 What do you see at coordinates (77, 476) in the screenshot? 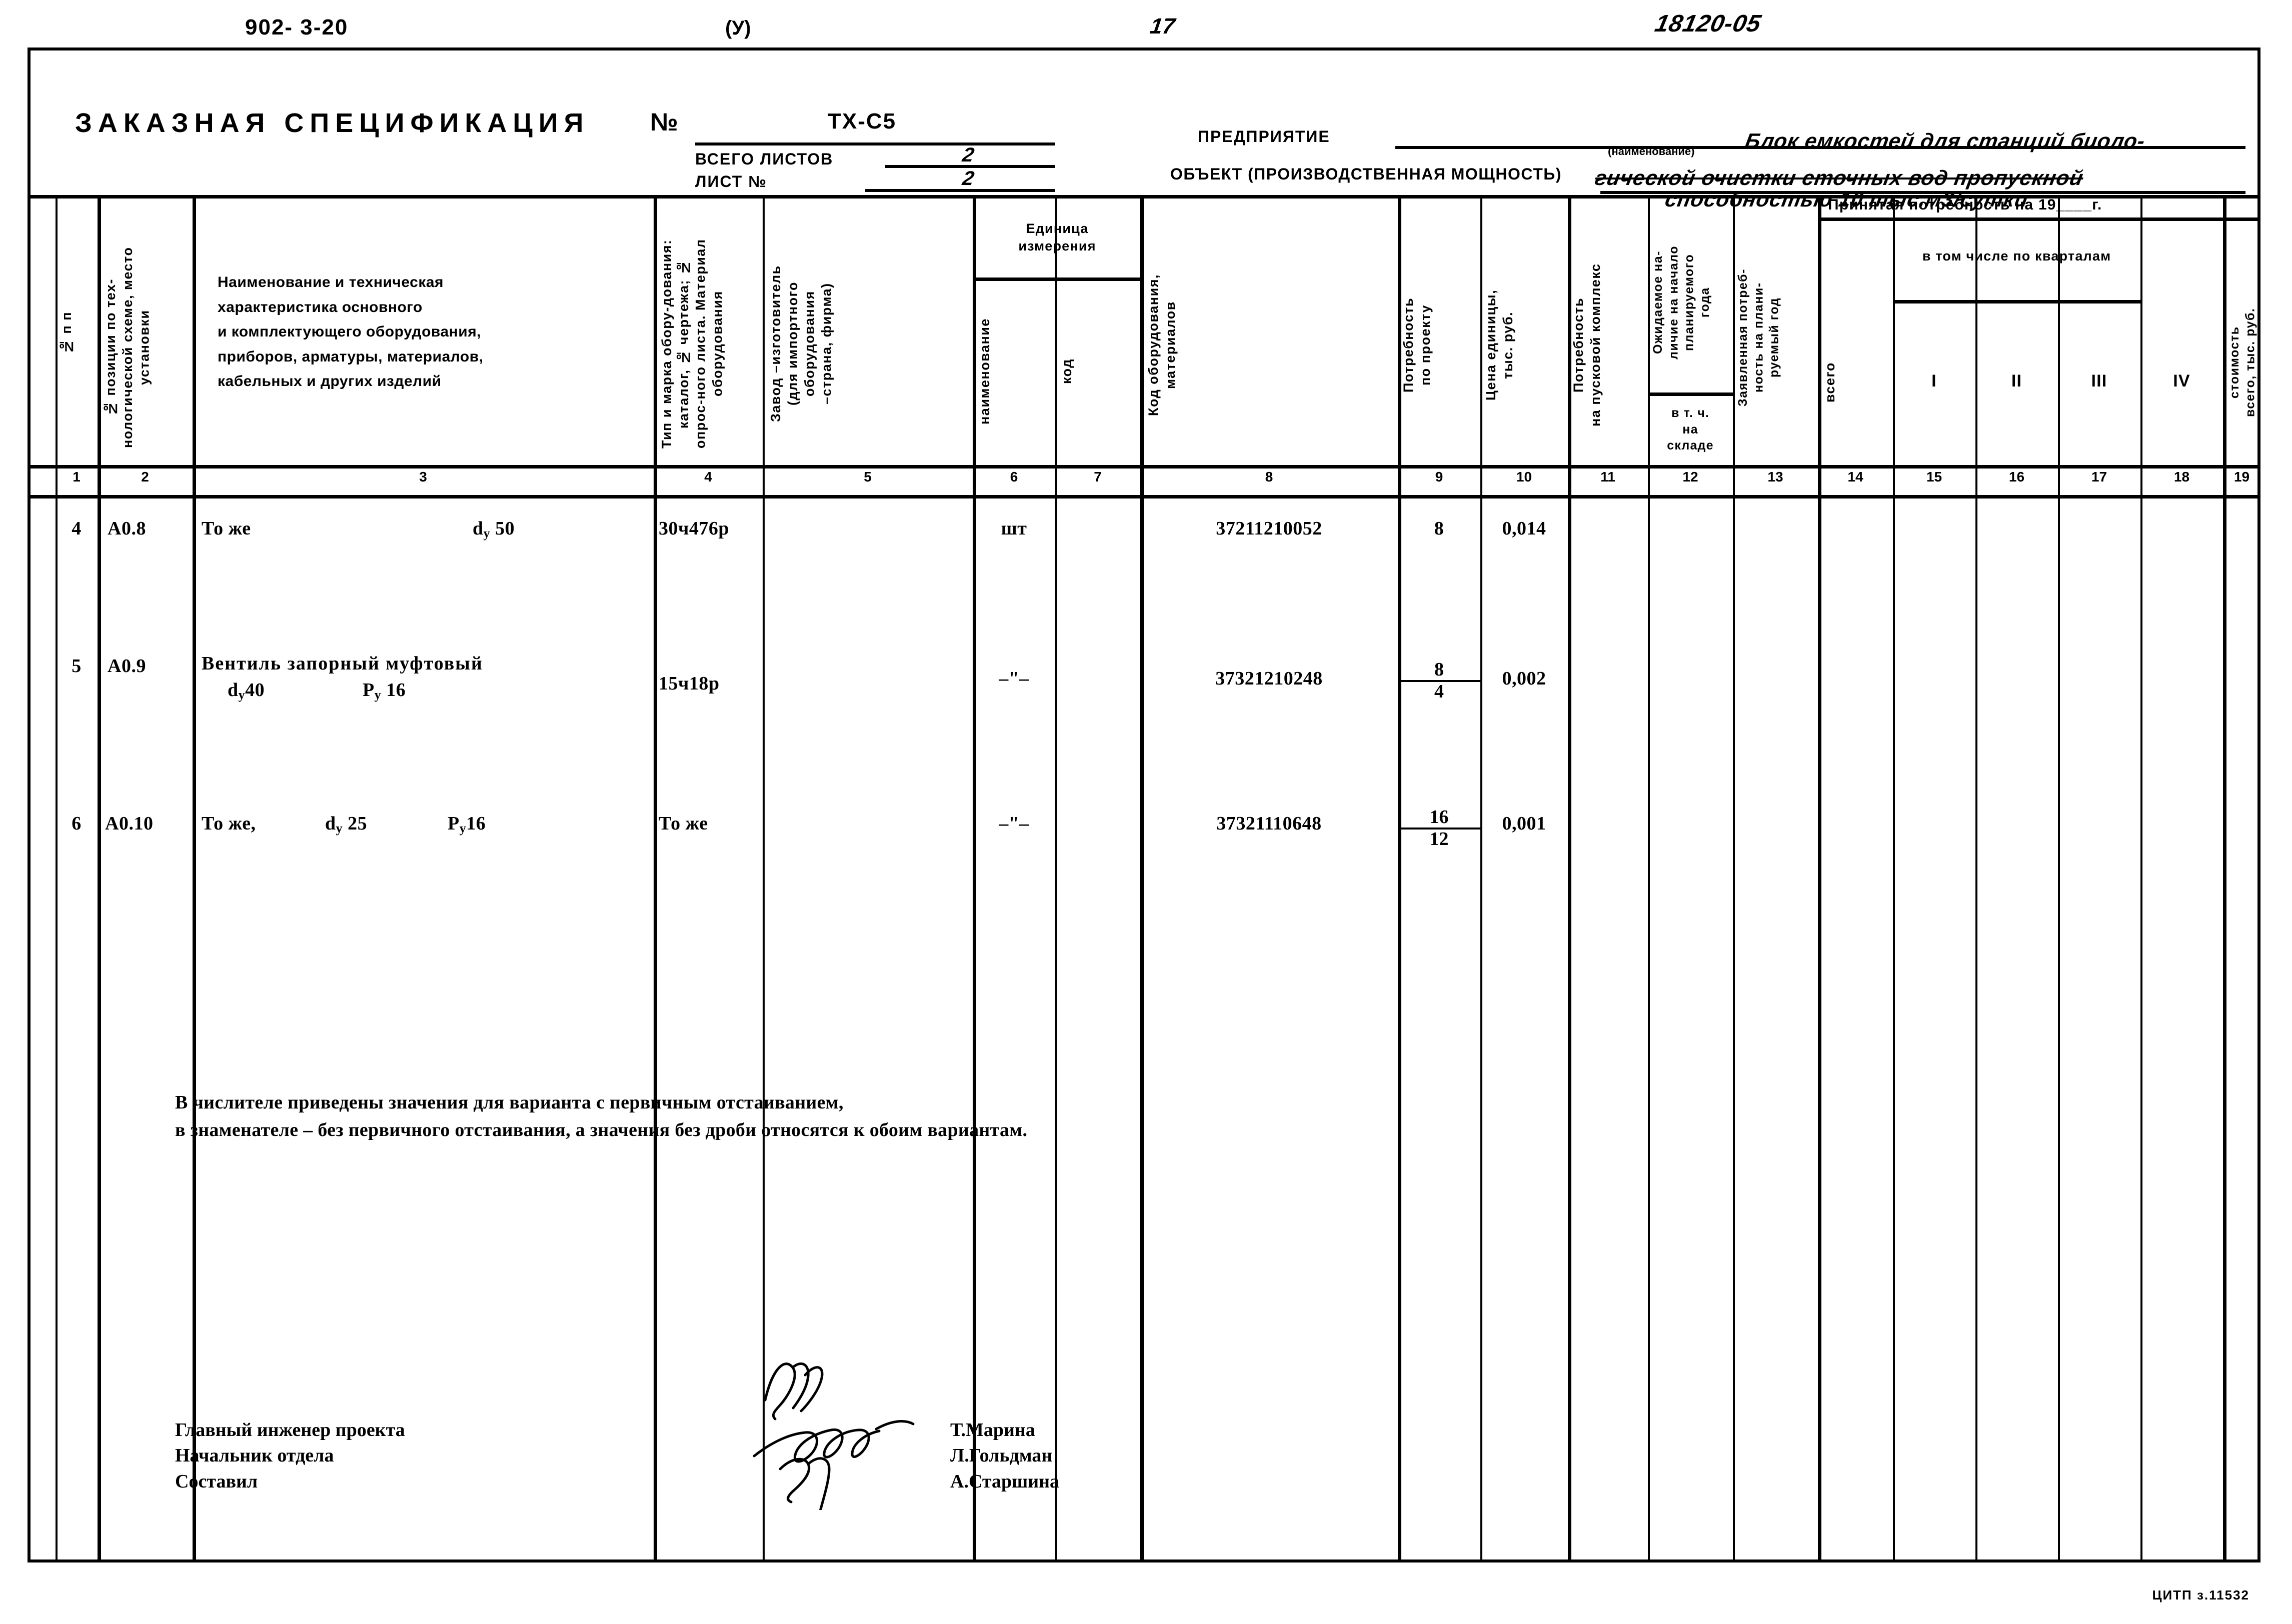
I see `col-number-1: 1` at bounding box center [77, 476].